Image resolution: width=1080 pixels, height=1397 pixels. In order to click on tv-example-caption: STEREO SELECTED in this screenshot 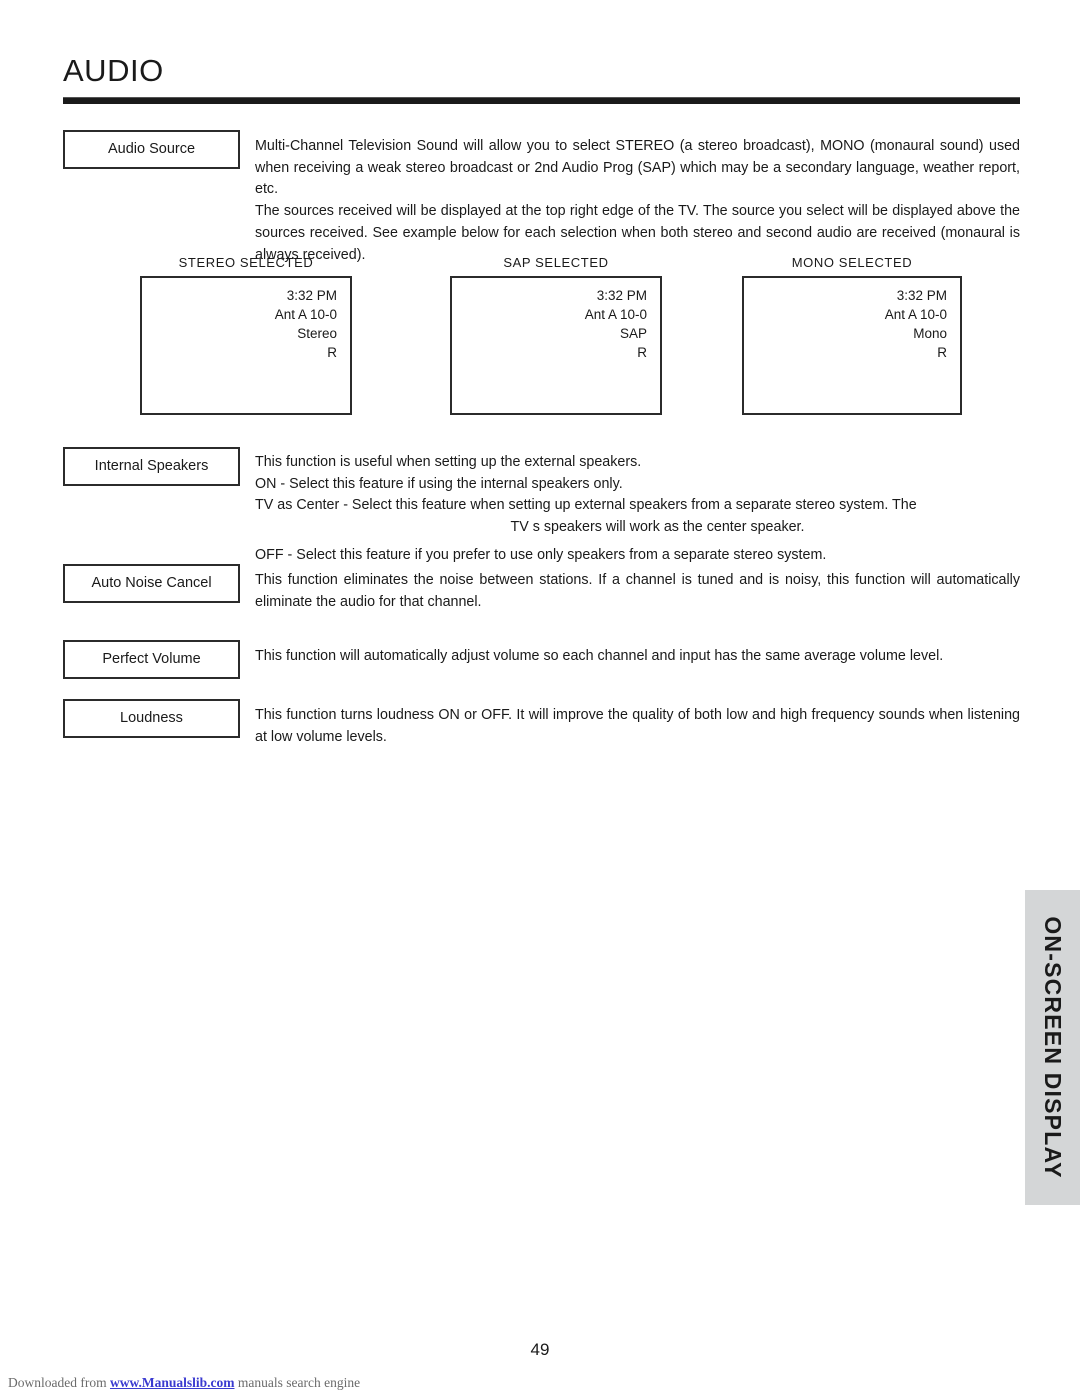, I will do `click(246, 262)`.